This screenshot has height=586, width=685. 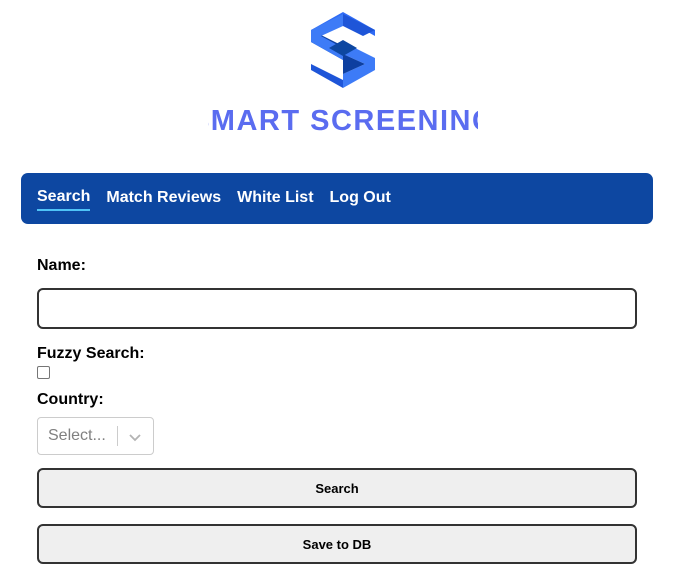 I want to click on top-navbar: Search Match Reviews White List Log Out, so click(x=337, y=198).